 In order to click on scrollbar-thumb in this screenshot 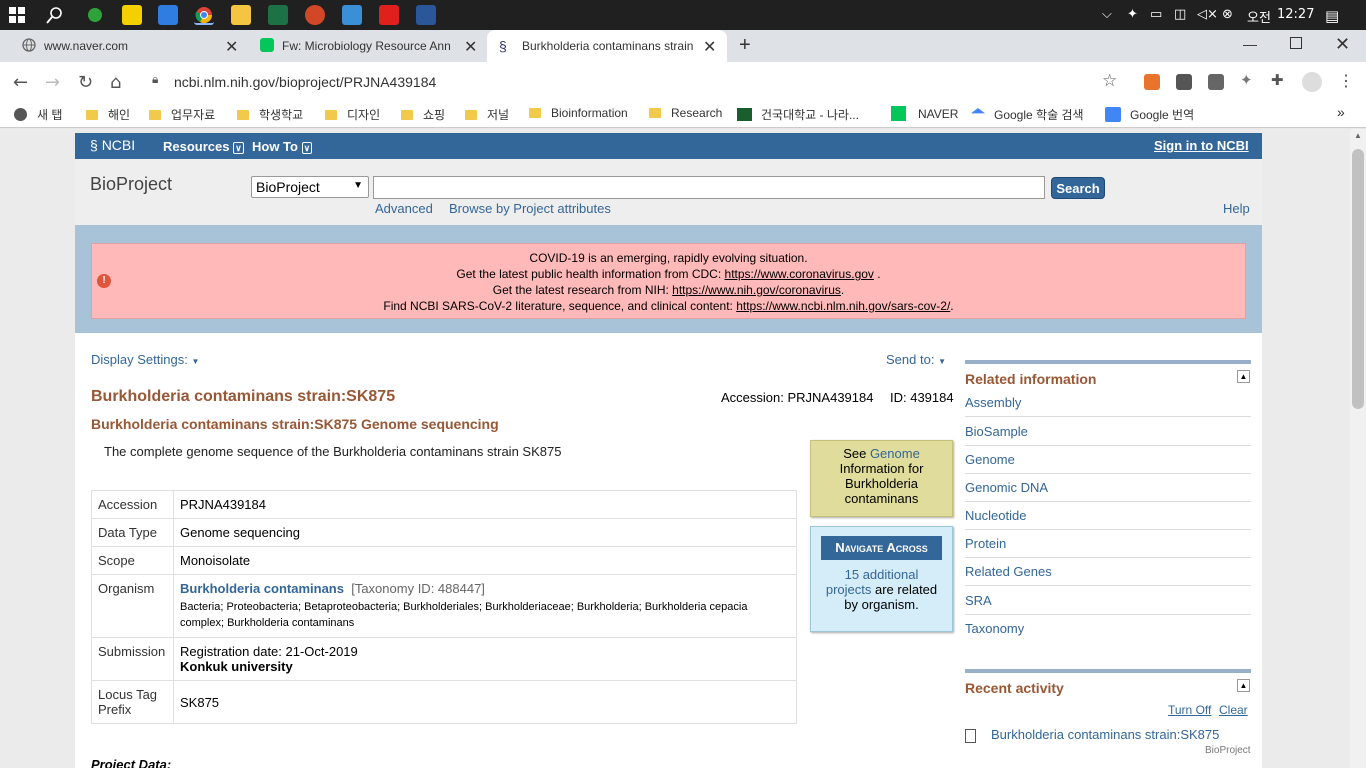, I will do `click(1358, 279)`.